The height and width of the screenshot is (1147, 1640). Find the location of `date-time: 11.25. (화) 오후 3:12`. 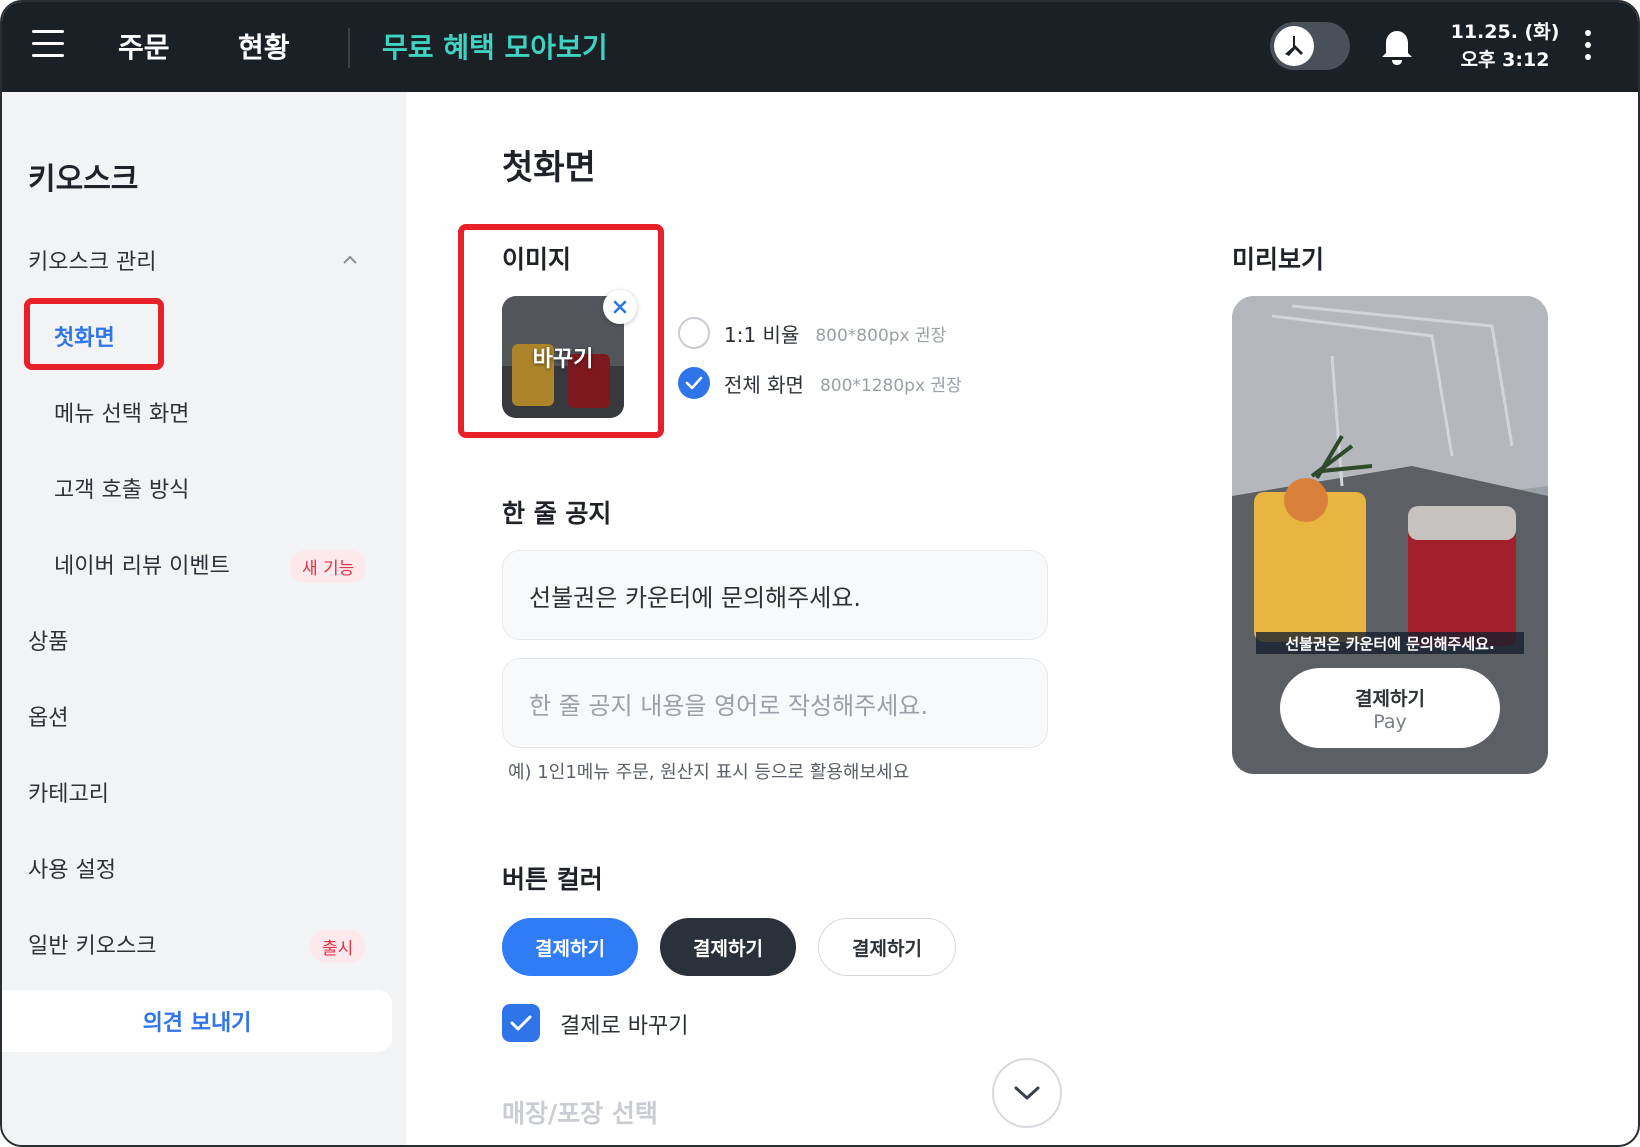

date-time: 11.25. (화) 오후 3:12 is located at coordinates (1505, 46).